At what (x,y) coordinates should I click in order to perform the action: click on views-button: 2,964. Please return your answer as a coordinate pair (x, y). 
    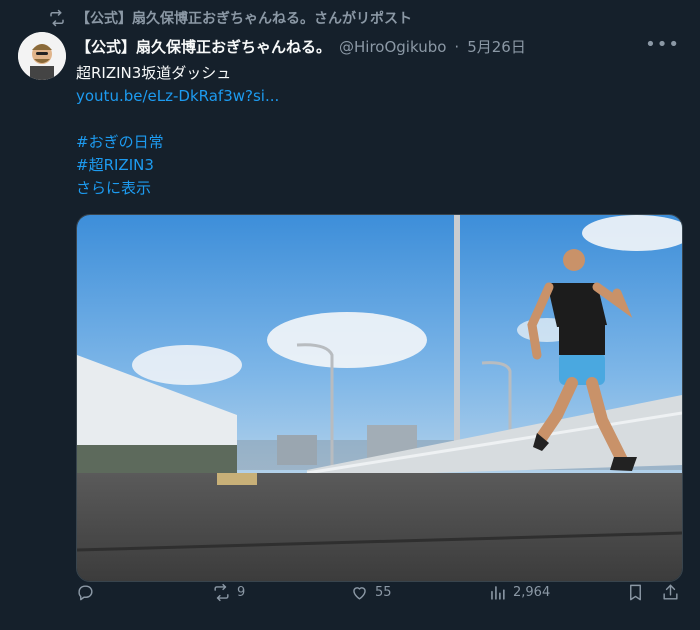
    Looking at the image, I should click on (519, 592).